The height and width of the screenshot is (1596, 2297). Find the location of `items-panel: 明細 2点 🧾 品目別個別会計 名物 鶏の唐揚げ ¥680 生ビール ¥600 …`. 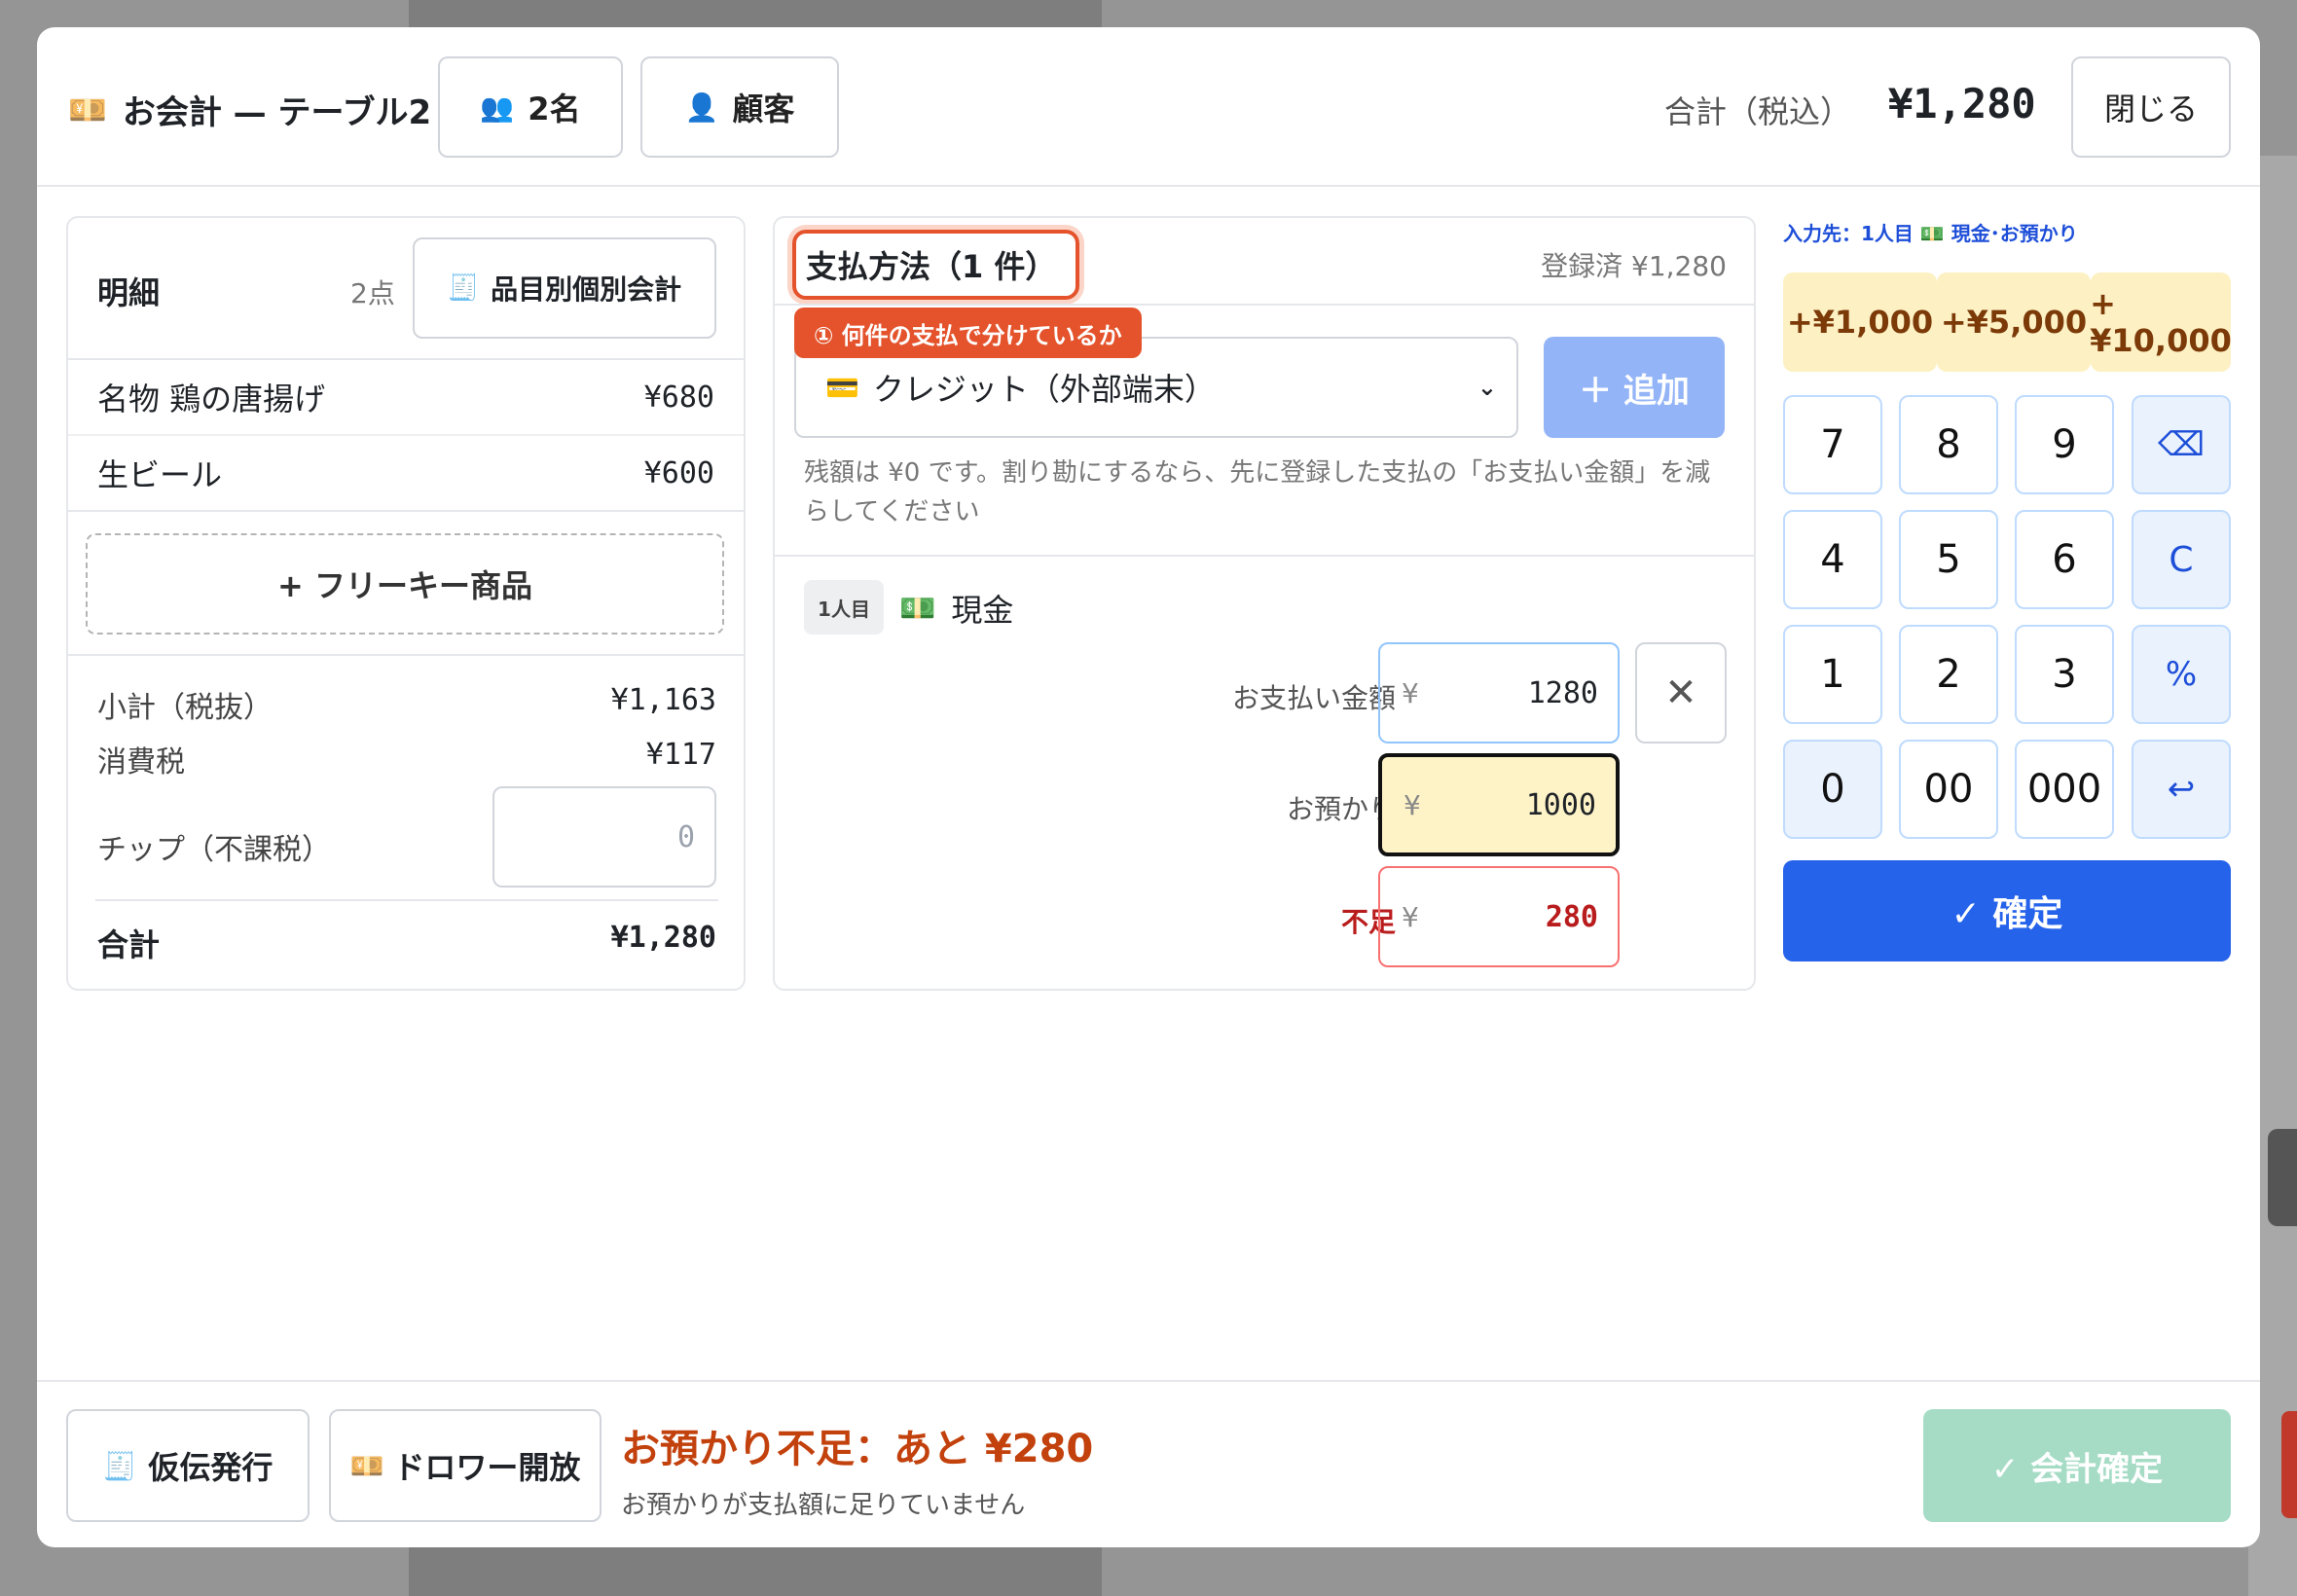

items-panel: 明細 2点 🧾 品目別個別会計 名物 鶏の唐揚げ ¥680 生ビール ¥600 … is located at coordinates (406, 603).